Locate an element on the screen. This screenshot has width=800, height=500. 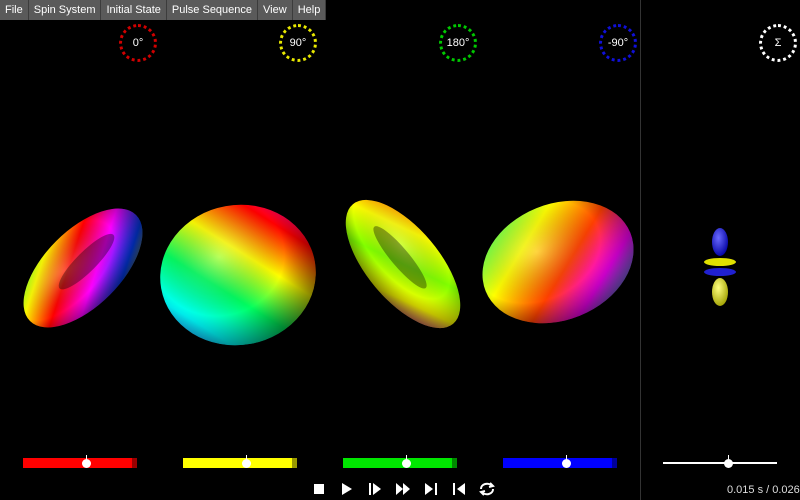
menu-pulse-sequence: Pulse Sequence is located at coordinates (212, 10).